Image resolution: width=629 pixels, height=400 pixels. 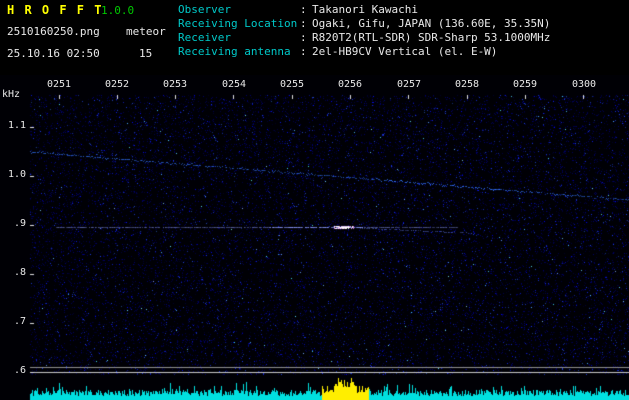 I want to click on freq-tick-label: .9, so click(x=19, y=223).